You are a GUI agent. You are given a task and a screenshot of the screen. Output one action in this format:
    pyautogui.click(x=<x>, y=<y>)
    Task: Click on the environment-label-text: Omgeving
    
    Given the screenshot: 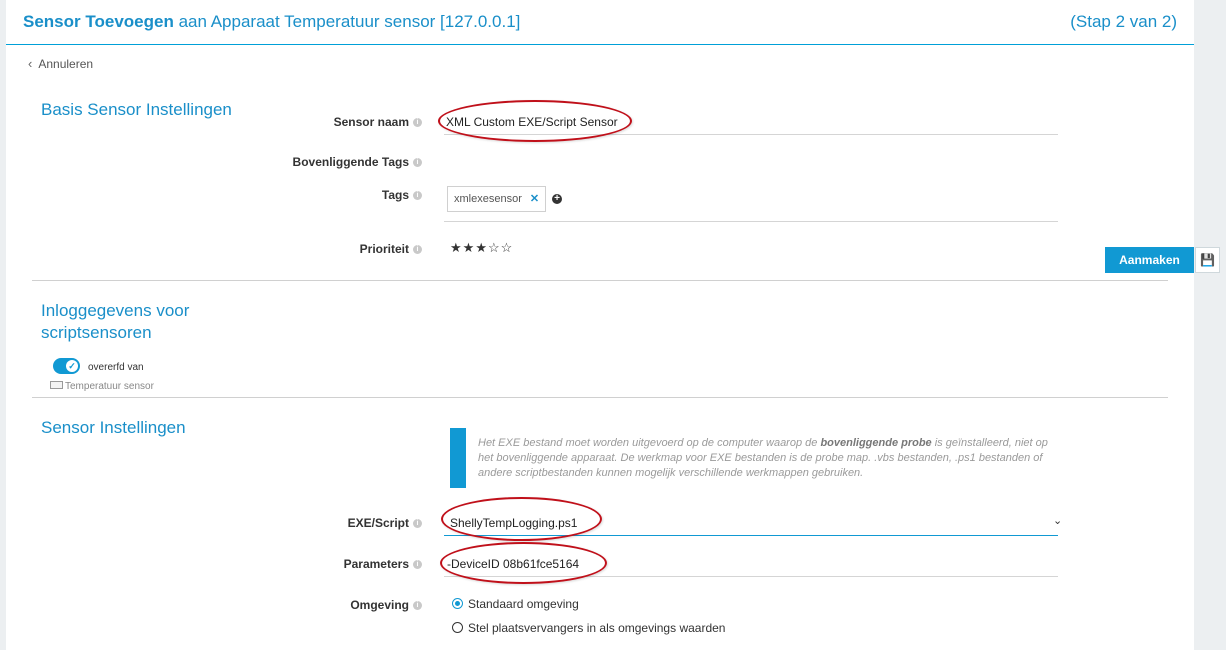 What is the action you would take?
    pyautogui.click(x=379, y=605)
    